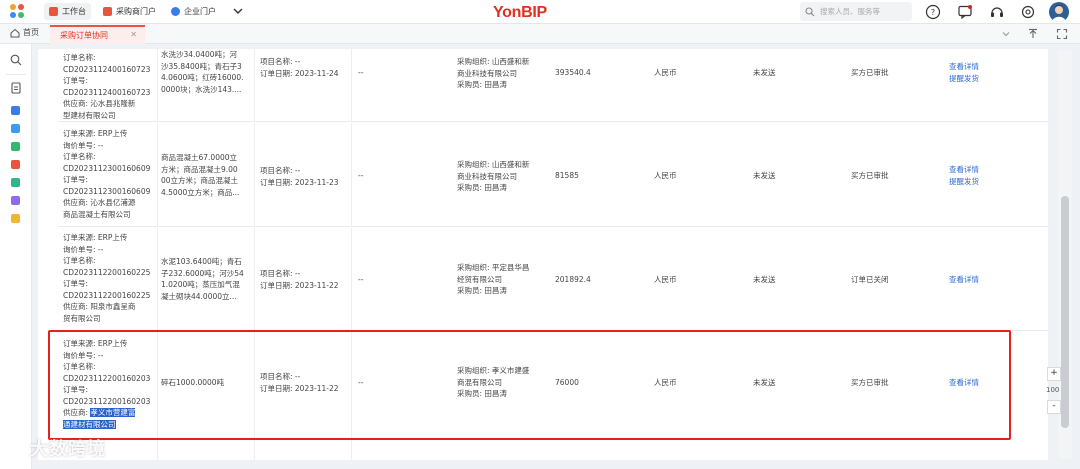  Describe the element at coordinates (18, 12) in the screenshot. I see `app-grid-icon` at that location.